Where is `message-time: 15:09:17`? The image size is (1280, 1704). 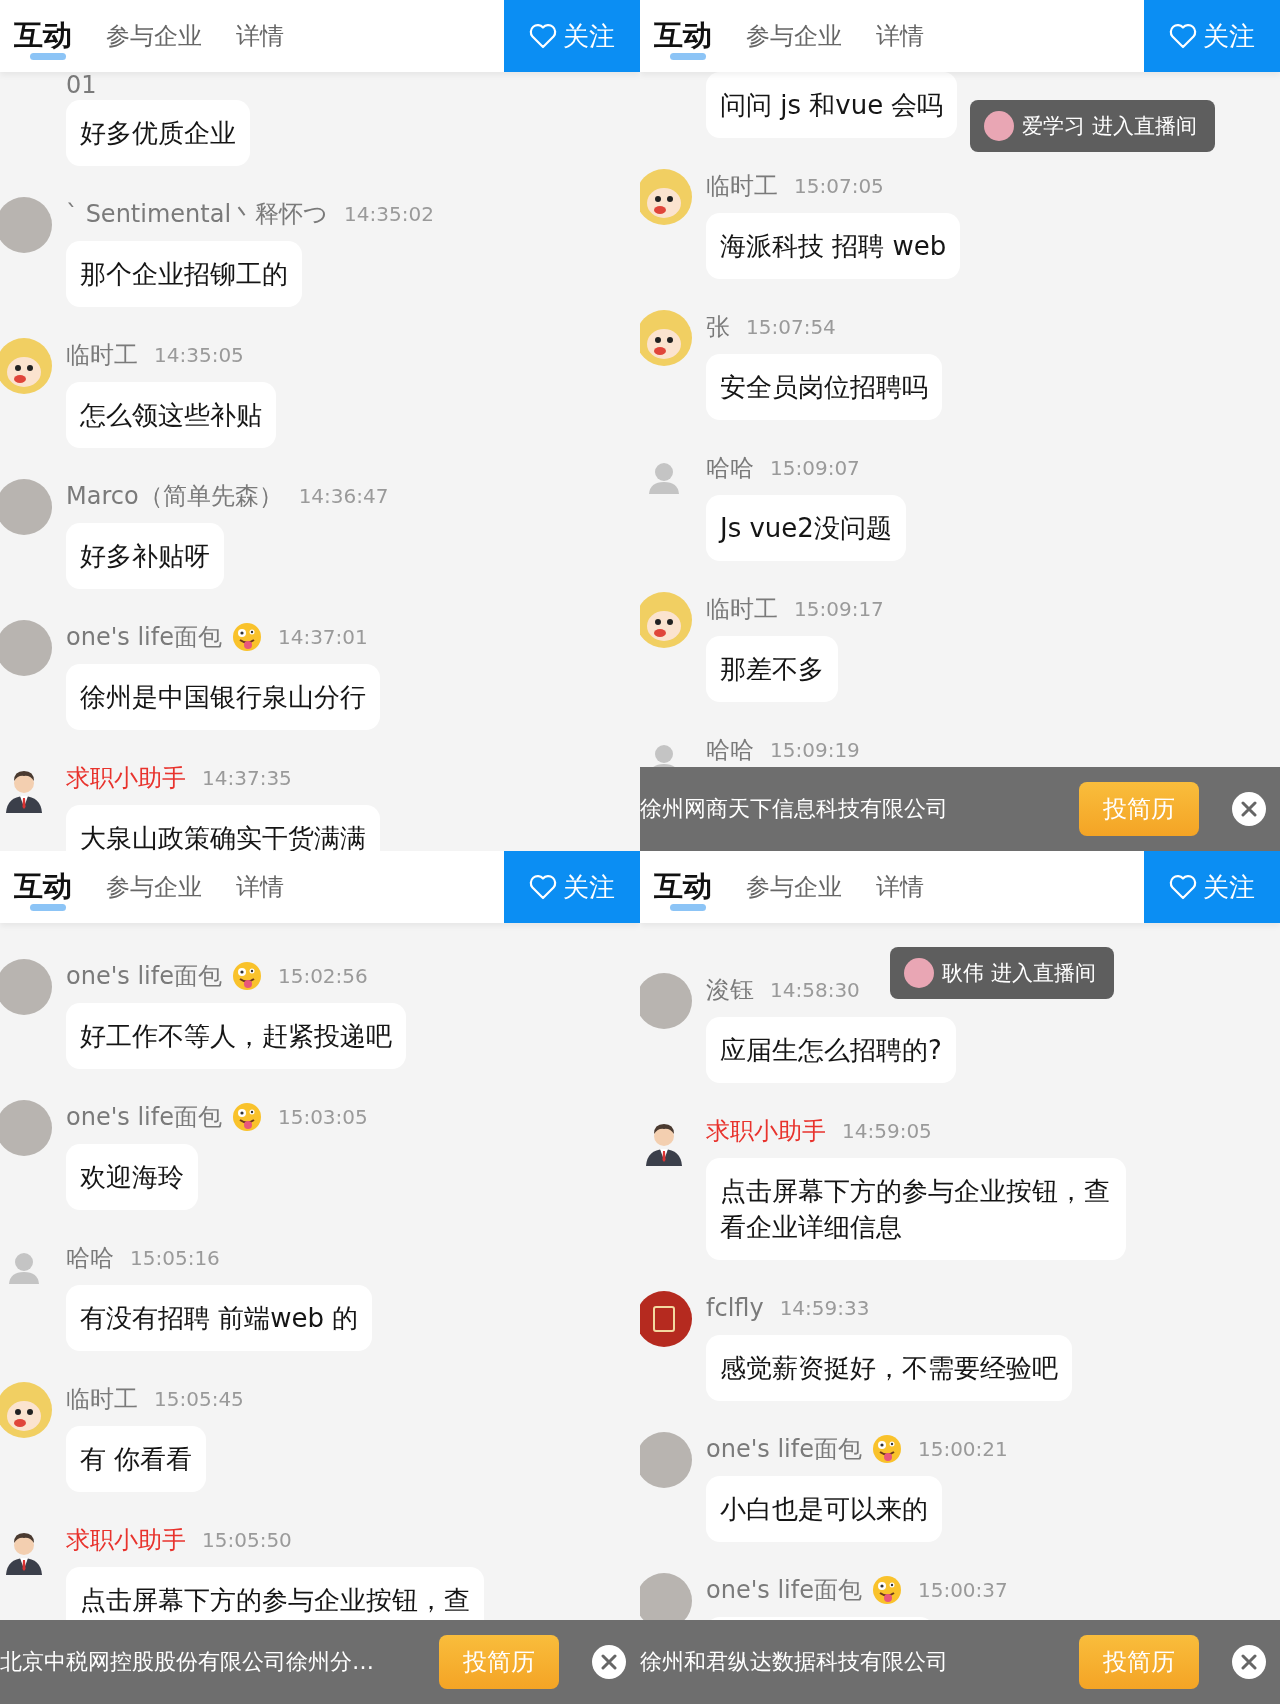
message-time: 15:09:17 is located at coordinates (839, 609).